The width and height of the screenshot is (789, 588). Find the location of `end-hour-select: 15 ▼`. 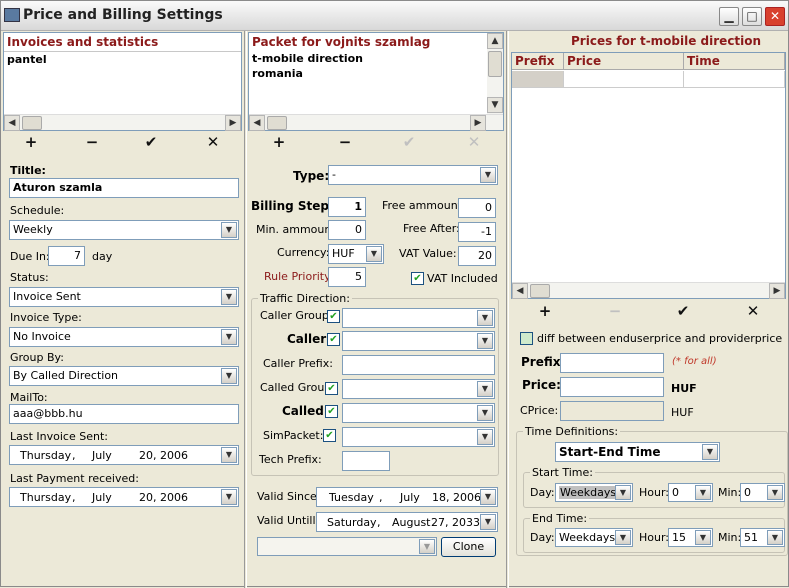

end-hour-select: 15 ▼ is located at coordinates (690, 537).